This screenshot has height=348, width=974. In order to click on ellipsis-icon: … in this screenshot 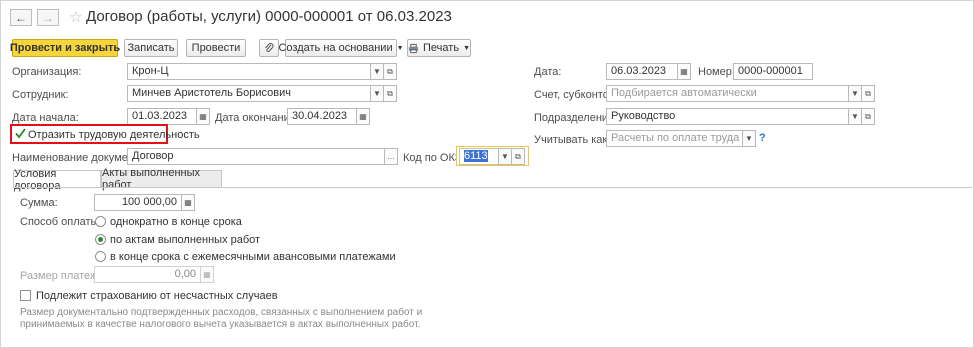, I will do `click(391, 156)`.